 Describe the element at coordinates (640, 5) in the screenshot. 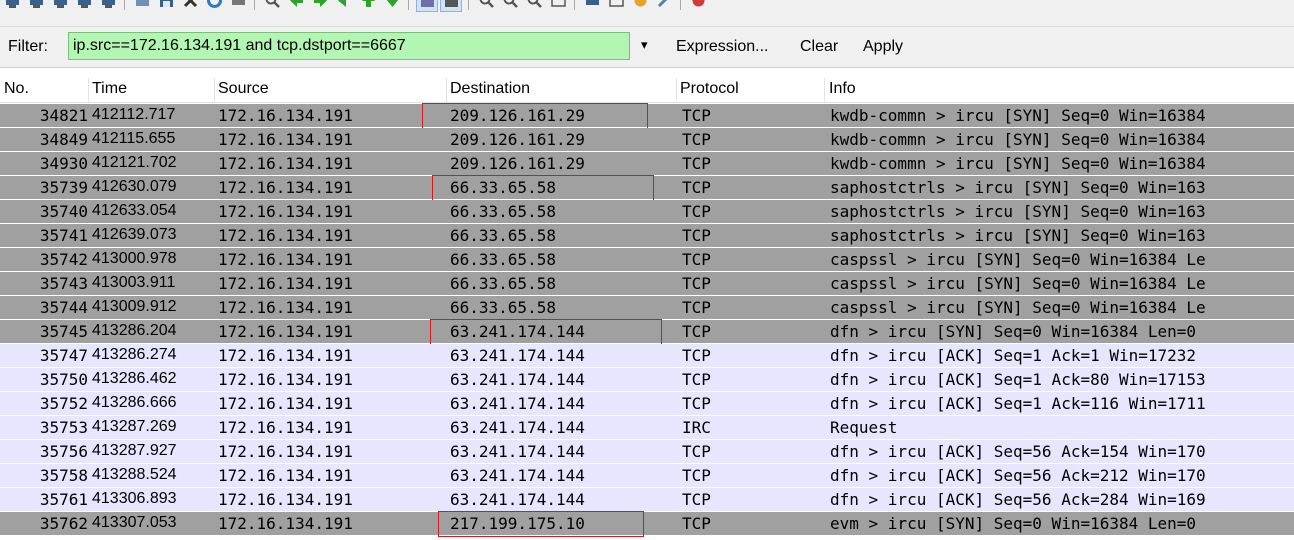

I see `coloring-rules-icon` at that location.